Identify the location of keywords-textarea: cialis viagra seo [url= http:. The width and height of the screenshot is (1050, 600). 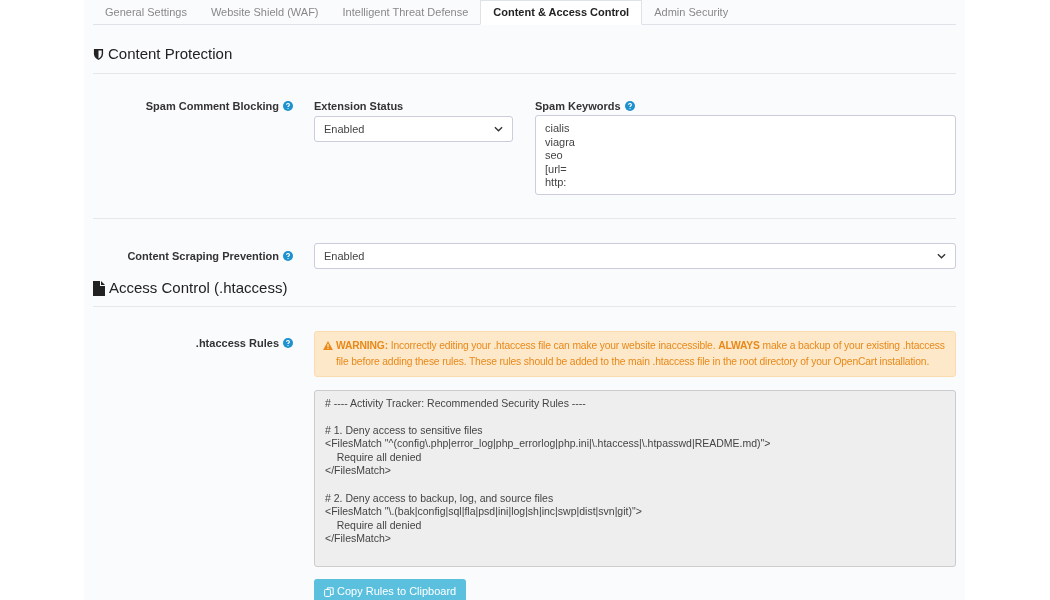
(745, 155).